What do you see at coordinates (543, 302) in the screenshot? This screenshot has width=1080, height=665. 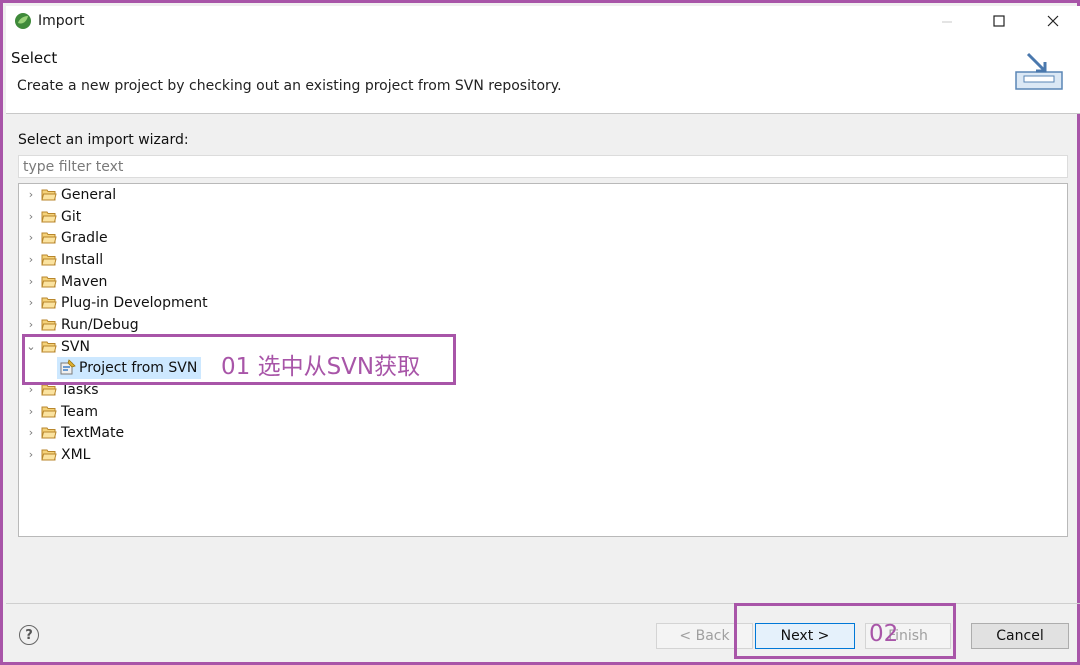 I see `tree-item-plugin-development: › Plug-in Development` at bounding box center [543, 302].